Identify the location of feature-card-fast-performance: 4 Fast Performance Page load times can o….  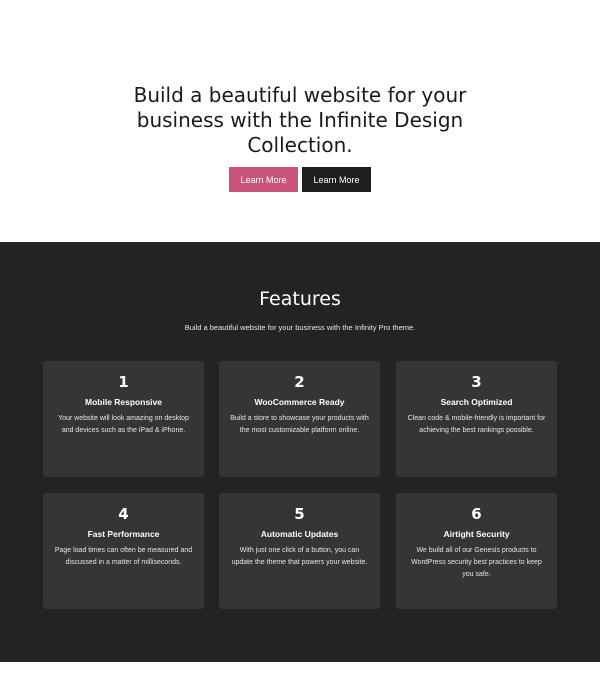
(123, 551).